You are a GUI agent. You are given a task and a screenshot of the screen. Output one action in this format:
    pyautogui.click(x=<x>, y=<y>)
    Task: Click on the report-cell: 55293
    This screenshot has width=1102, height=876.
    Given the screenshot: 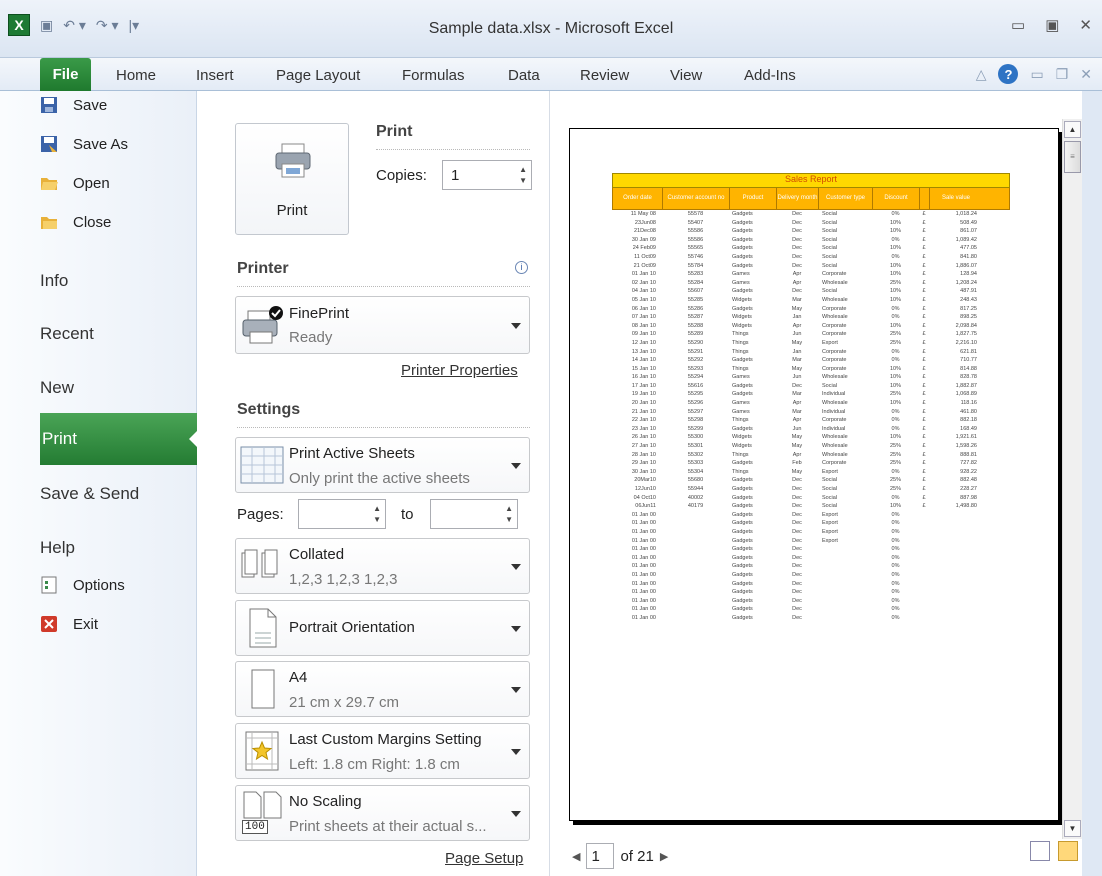 What is the action you would take?
    pyautogui.click(x=695, y=368)
    